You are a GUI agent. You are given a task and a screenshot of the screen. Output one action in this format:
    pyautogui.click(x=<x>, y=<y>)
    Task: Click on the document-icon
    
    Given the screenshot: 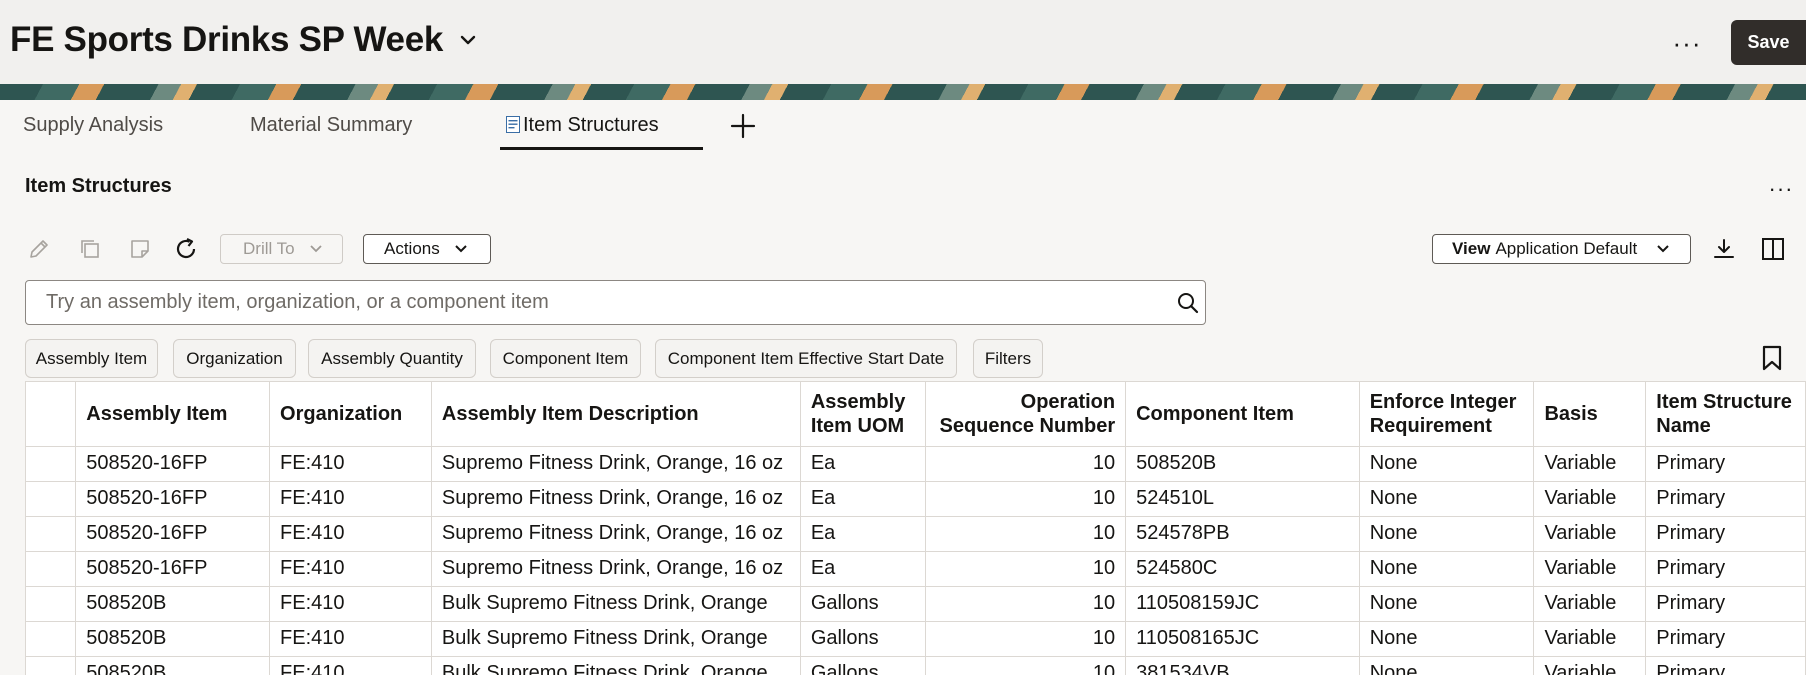 What is the action you would take?
    pyautogui.click(x=513, y=124)
    